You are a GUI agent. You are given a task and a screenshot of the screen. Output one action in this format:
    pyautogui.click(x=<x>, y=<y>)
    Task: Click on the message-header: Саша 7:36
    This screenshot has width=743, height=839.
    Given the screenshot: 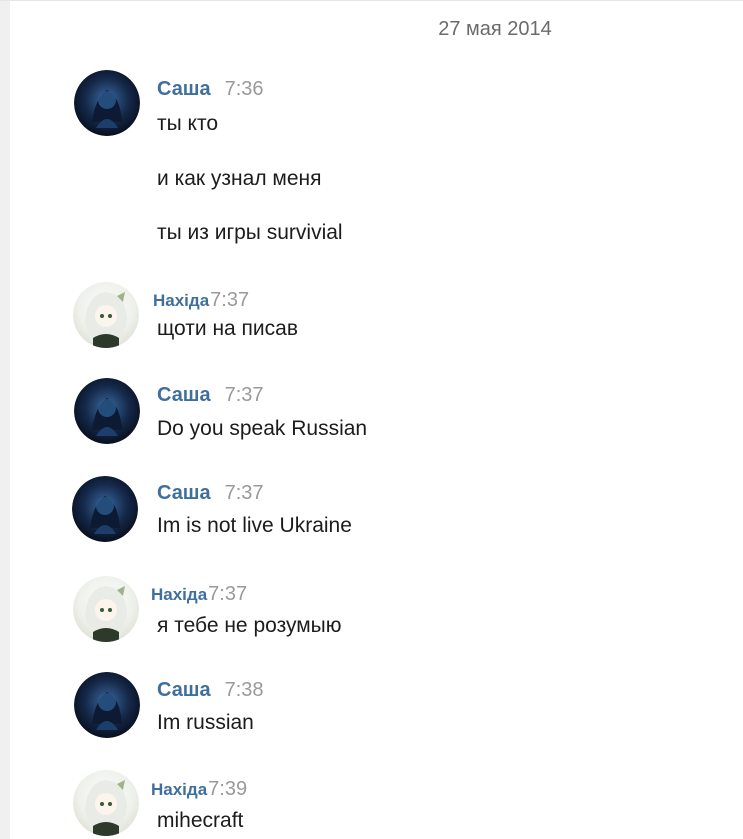 What is the action you would take?
    pyautogui.click(x=210, y=89)
    